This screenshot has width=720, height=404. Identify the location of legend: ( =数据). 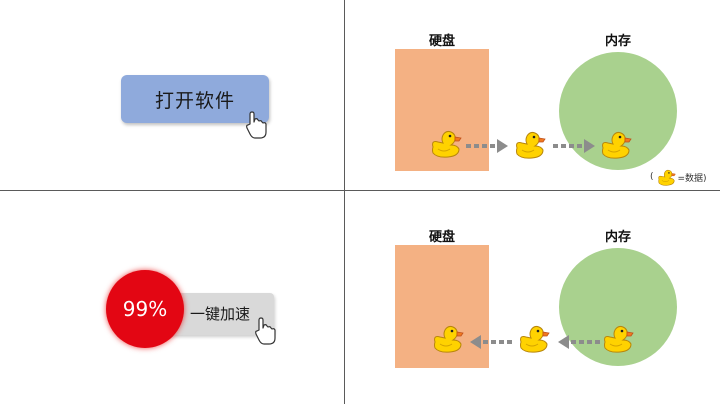
(678, 177).